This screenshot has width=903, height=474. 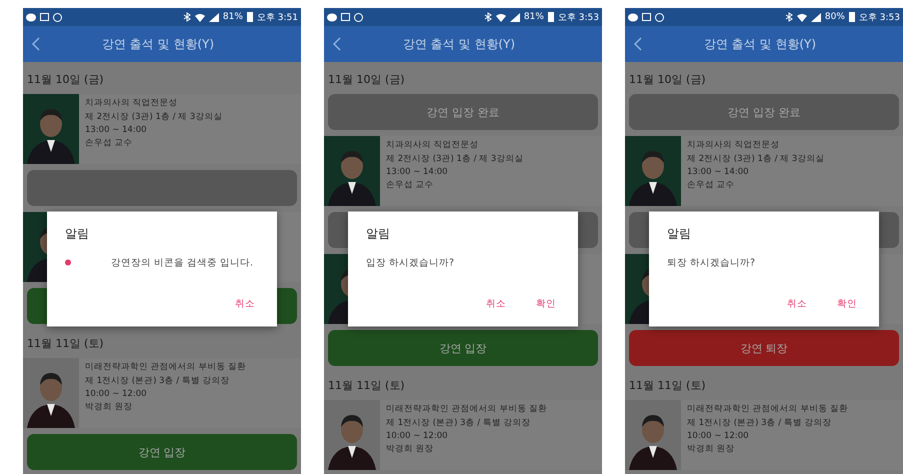 What do you see at coordinates (410, 263) in the screenshot?
I see `dialog-message: 입장 하시겠습니까?` at bounding box center [410, 263].